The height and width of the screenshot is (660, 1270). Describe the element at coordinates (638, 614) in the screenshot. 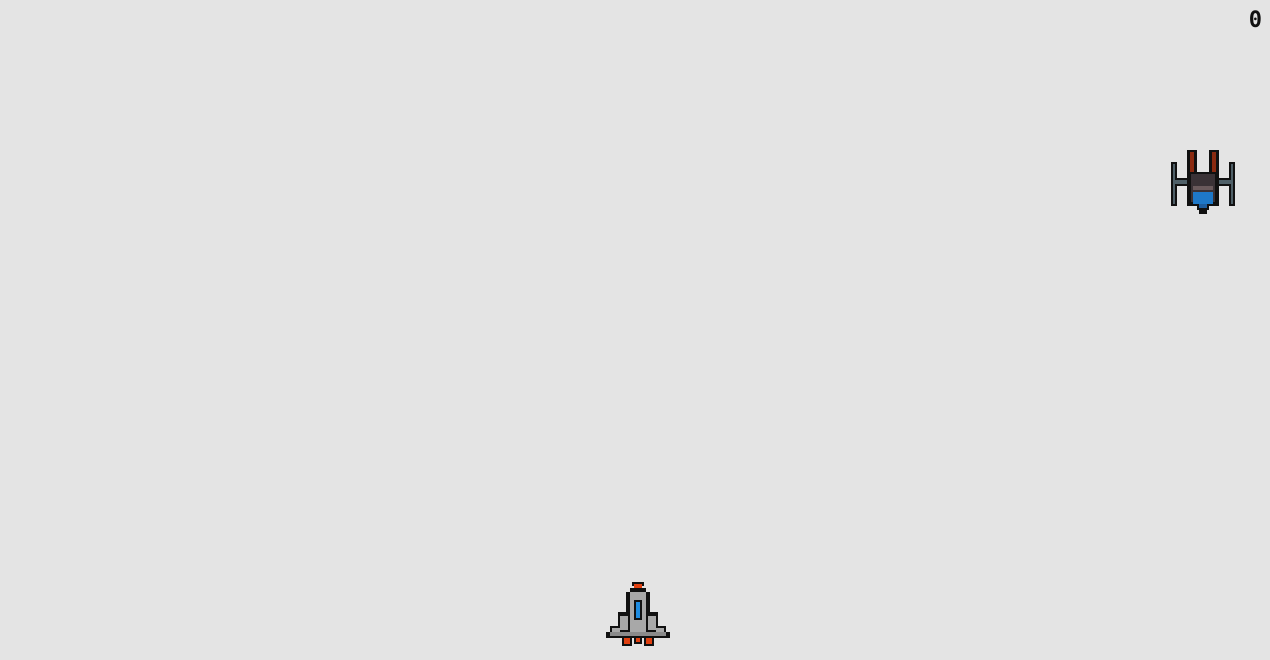

I see `player-rocket-icon` at that location.